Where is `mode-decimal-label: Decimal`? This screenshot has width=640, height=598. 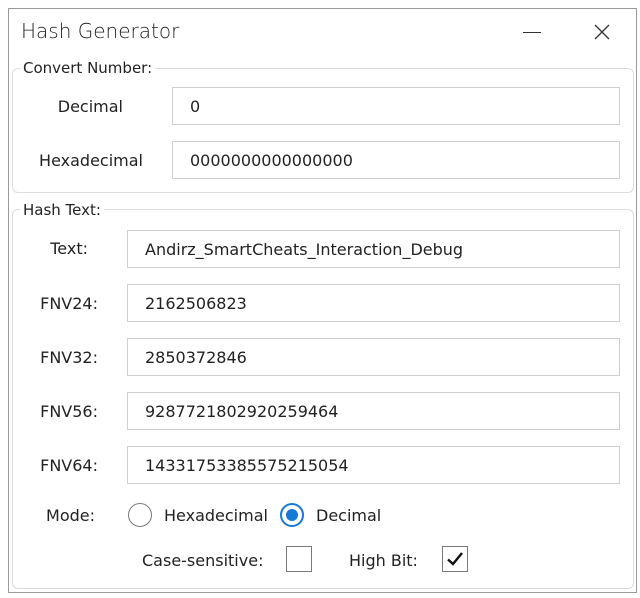 mode-decimal-label: Decimal is located at coordinates (348, 515).